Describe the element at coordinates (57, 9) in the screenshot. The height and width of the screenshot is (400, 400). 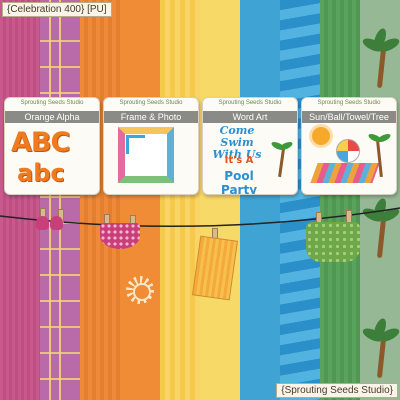
I see `kit-title-label: {Celebration 400} [PU]` at that location.